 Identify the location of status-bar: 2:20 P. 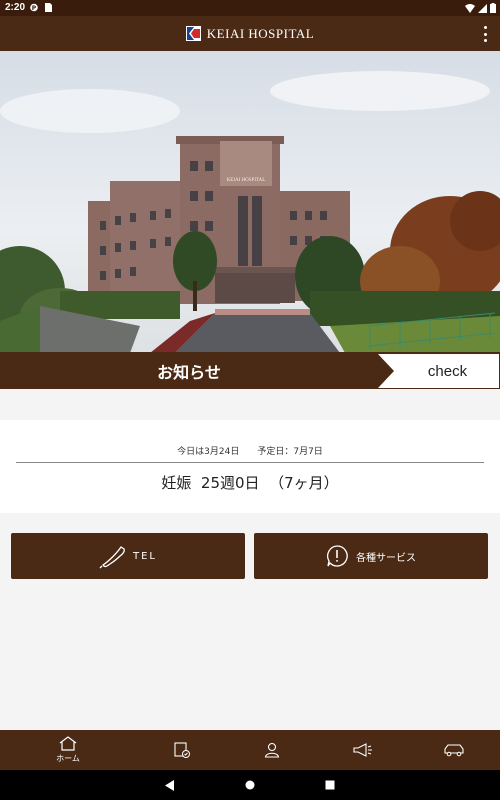
(250, 8).